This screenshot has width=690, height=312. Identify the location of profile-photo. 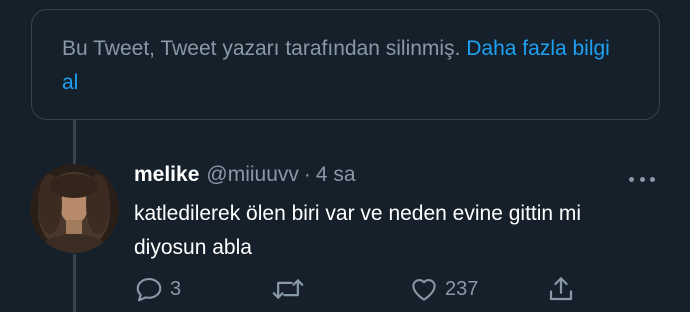
(74, 208).